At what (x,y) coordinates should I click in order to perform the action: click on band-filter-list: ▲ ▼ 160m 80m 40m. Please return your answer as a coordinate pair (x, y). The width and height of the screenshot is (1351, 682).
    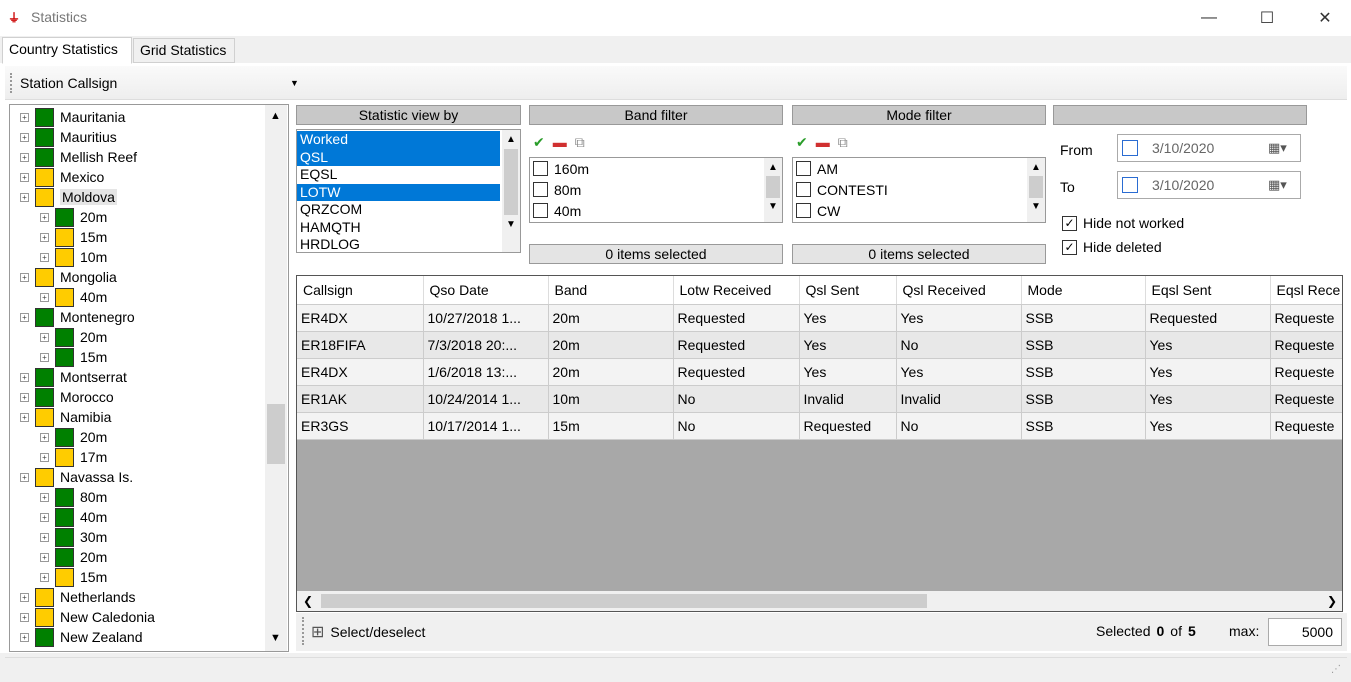
    Looking at the image, I should click on (656, 190).